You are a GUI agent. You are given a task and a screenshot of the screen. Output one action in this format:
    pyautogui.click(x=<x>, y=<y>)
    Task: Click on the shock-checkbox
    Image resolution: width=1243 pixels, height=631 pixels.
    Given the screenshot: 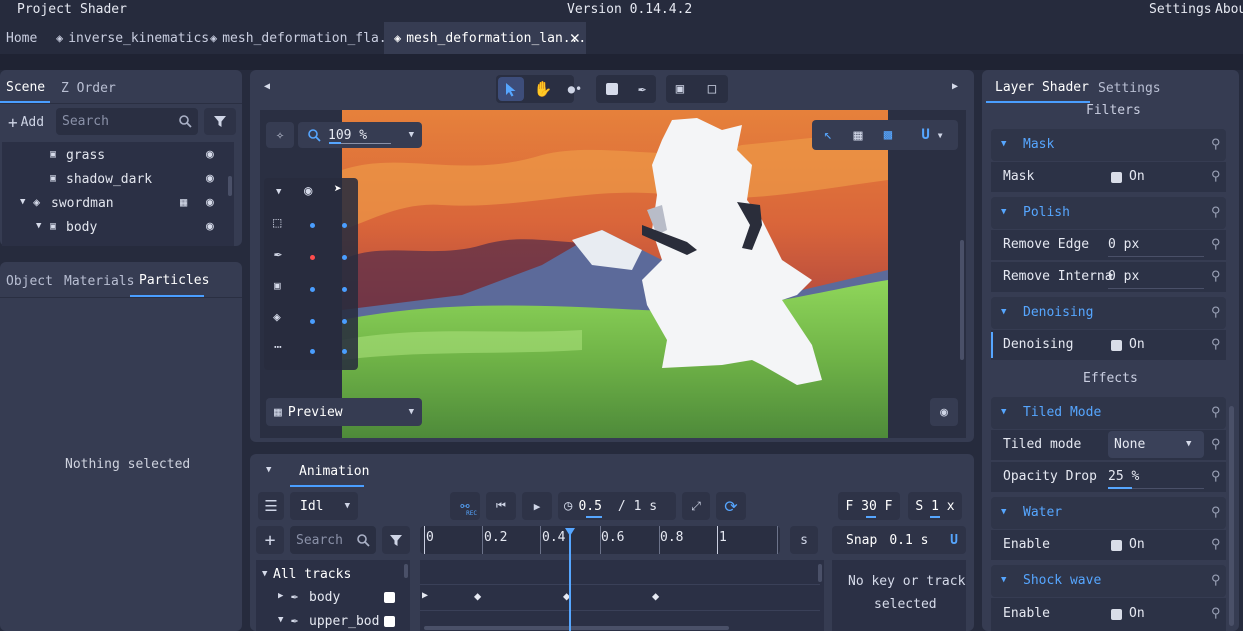 What is the action you would take?
    pyautogui.click(x=1116, y=614)
    